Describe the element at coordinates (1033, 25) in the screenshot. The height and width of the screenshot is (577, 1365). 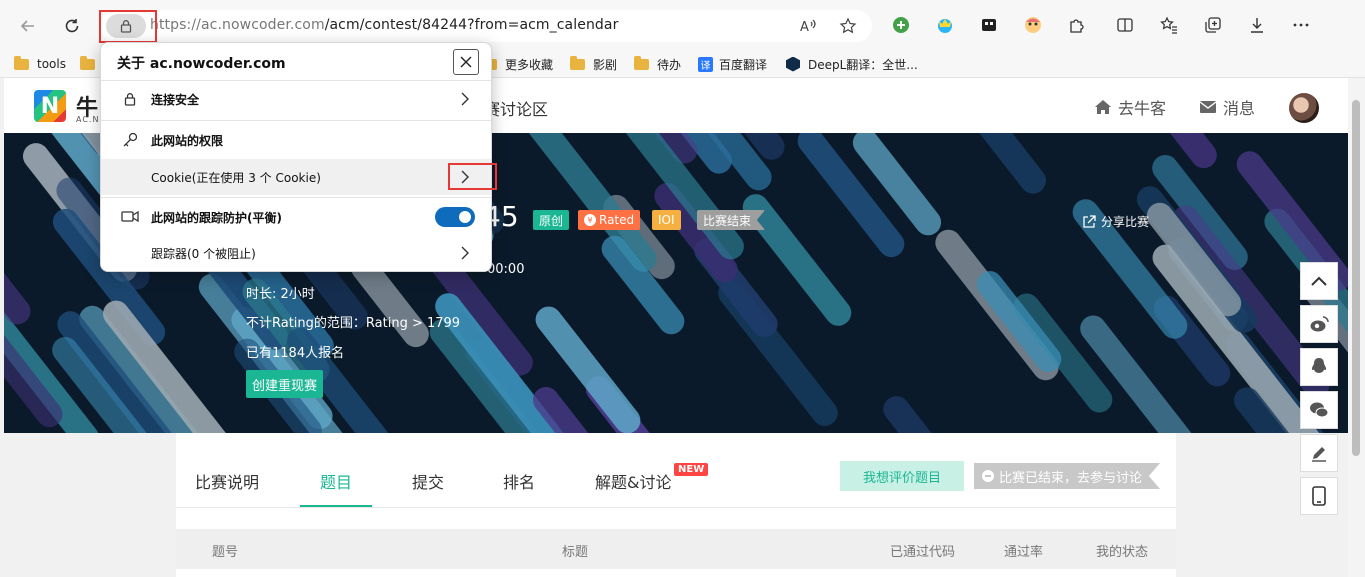
I see `extension-avatar-icon` at that location.